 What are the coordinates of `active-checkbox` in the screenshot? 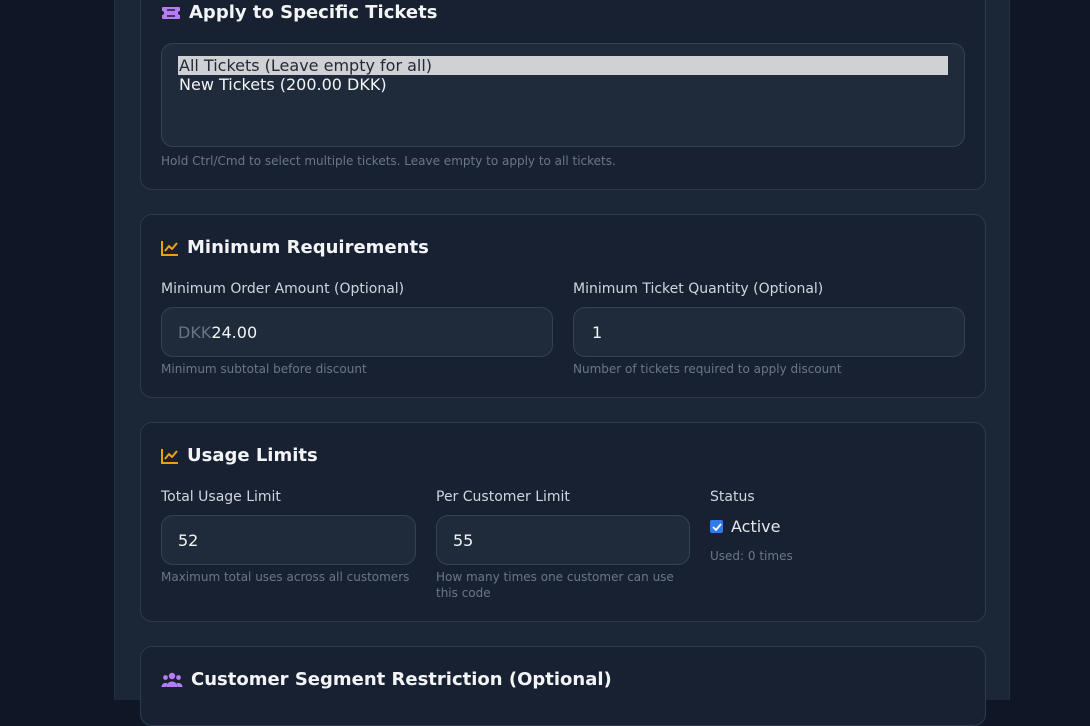 It's located at (716, 526).